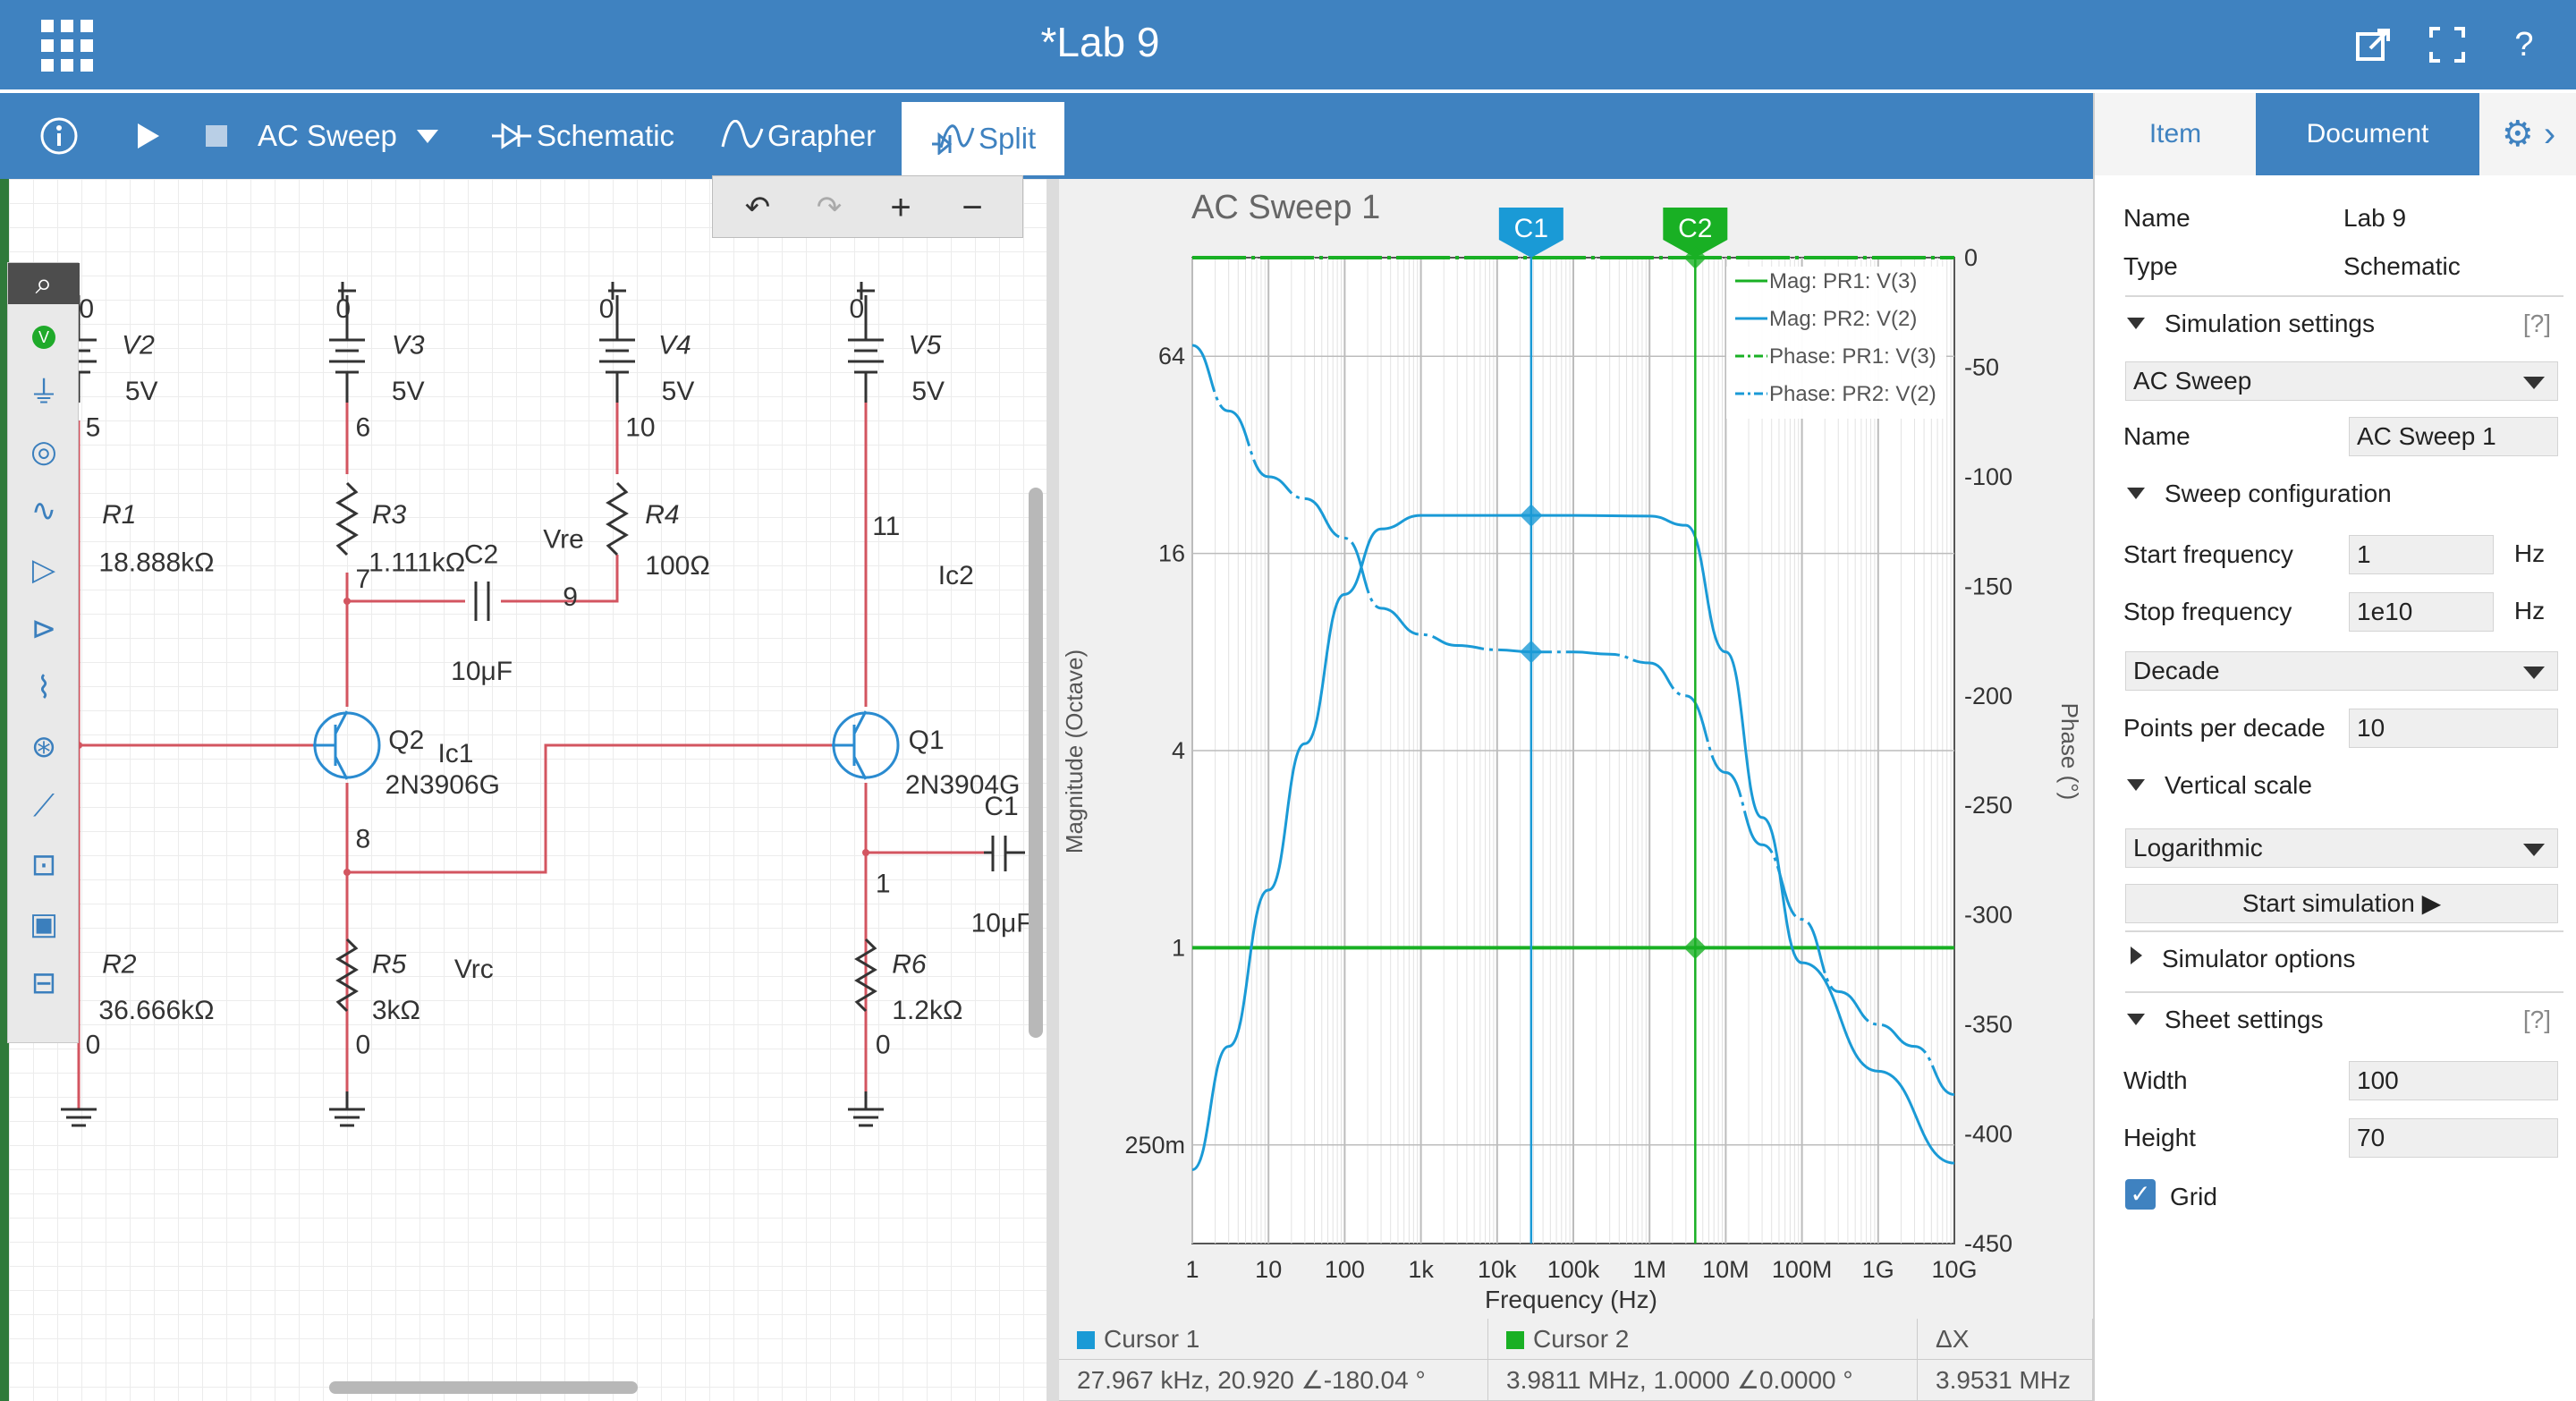 This screenshot has width=2576, height=1401. I want to click on title-bar: *Lab 9 ?, so click(1288, 44).